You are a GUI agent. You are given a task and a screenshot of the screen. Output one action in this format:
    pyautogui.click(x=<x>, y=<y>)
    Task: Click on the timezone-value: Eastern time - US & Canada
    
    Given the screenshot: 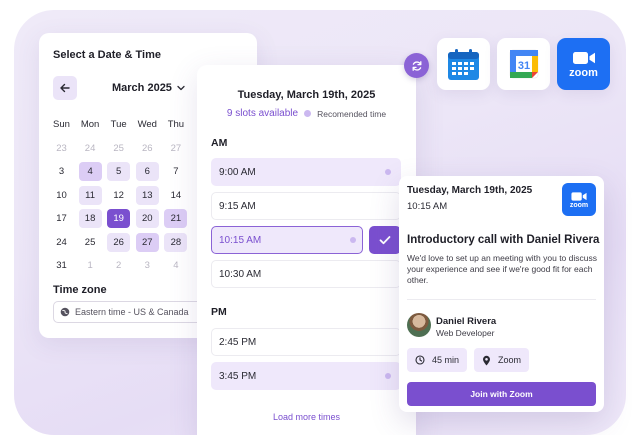 What is the action you would take?
    pyautogui.click(x=132, y=312)
    